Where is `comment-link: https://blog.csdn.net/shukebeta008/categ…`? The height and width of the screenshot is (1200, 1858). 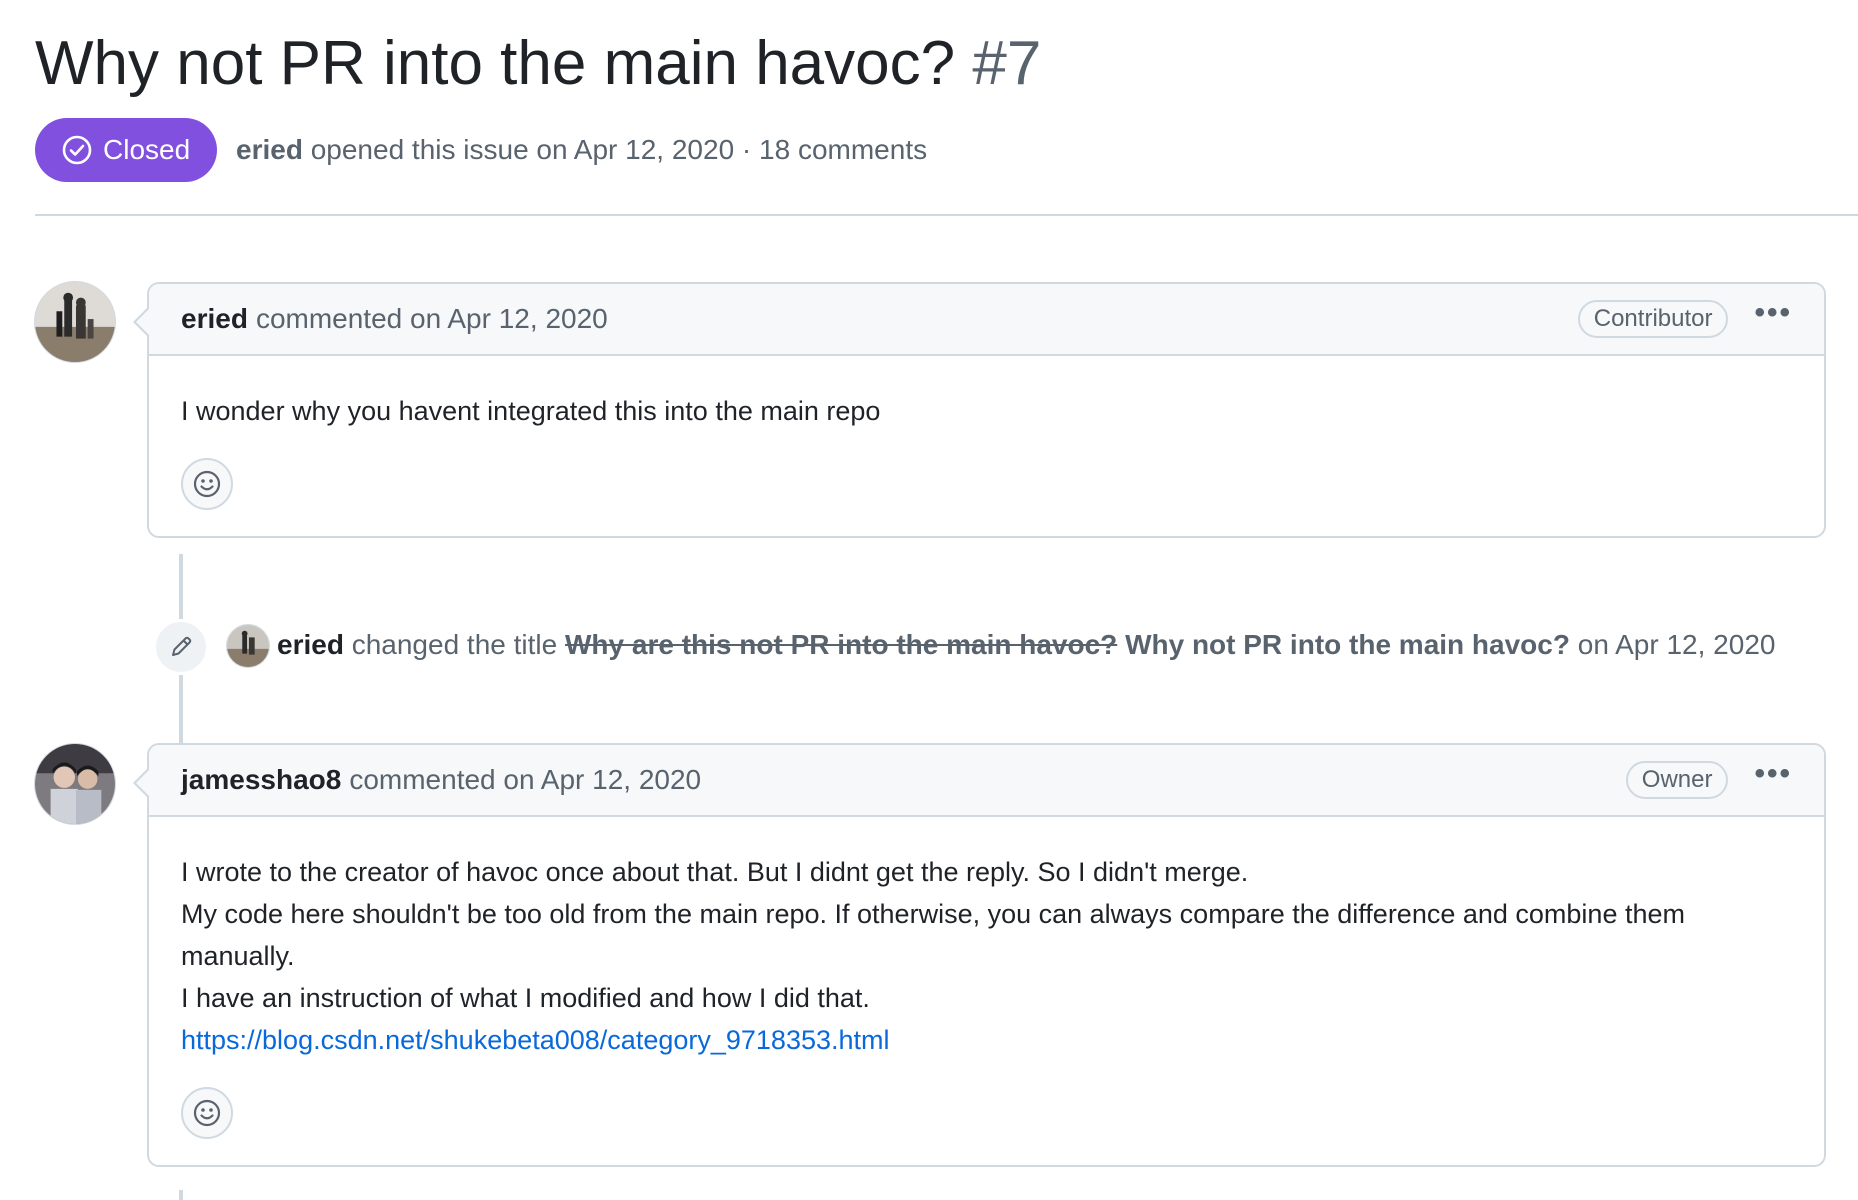 comment-link: https://blog.csdn.net/shukebeta008/categ… is located at coordinates (535, 1040).